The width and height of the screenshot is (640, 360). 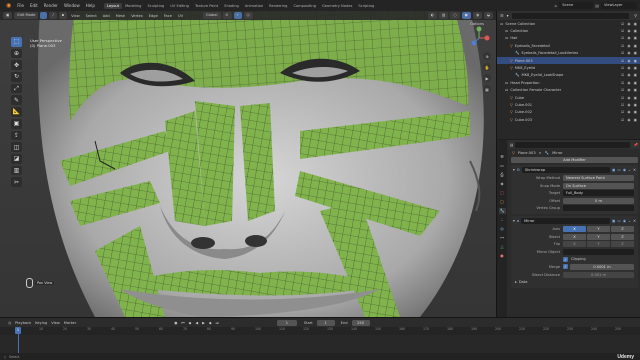 I want to click on menu-mesh: Mesh, so click(x=120, y=16).